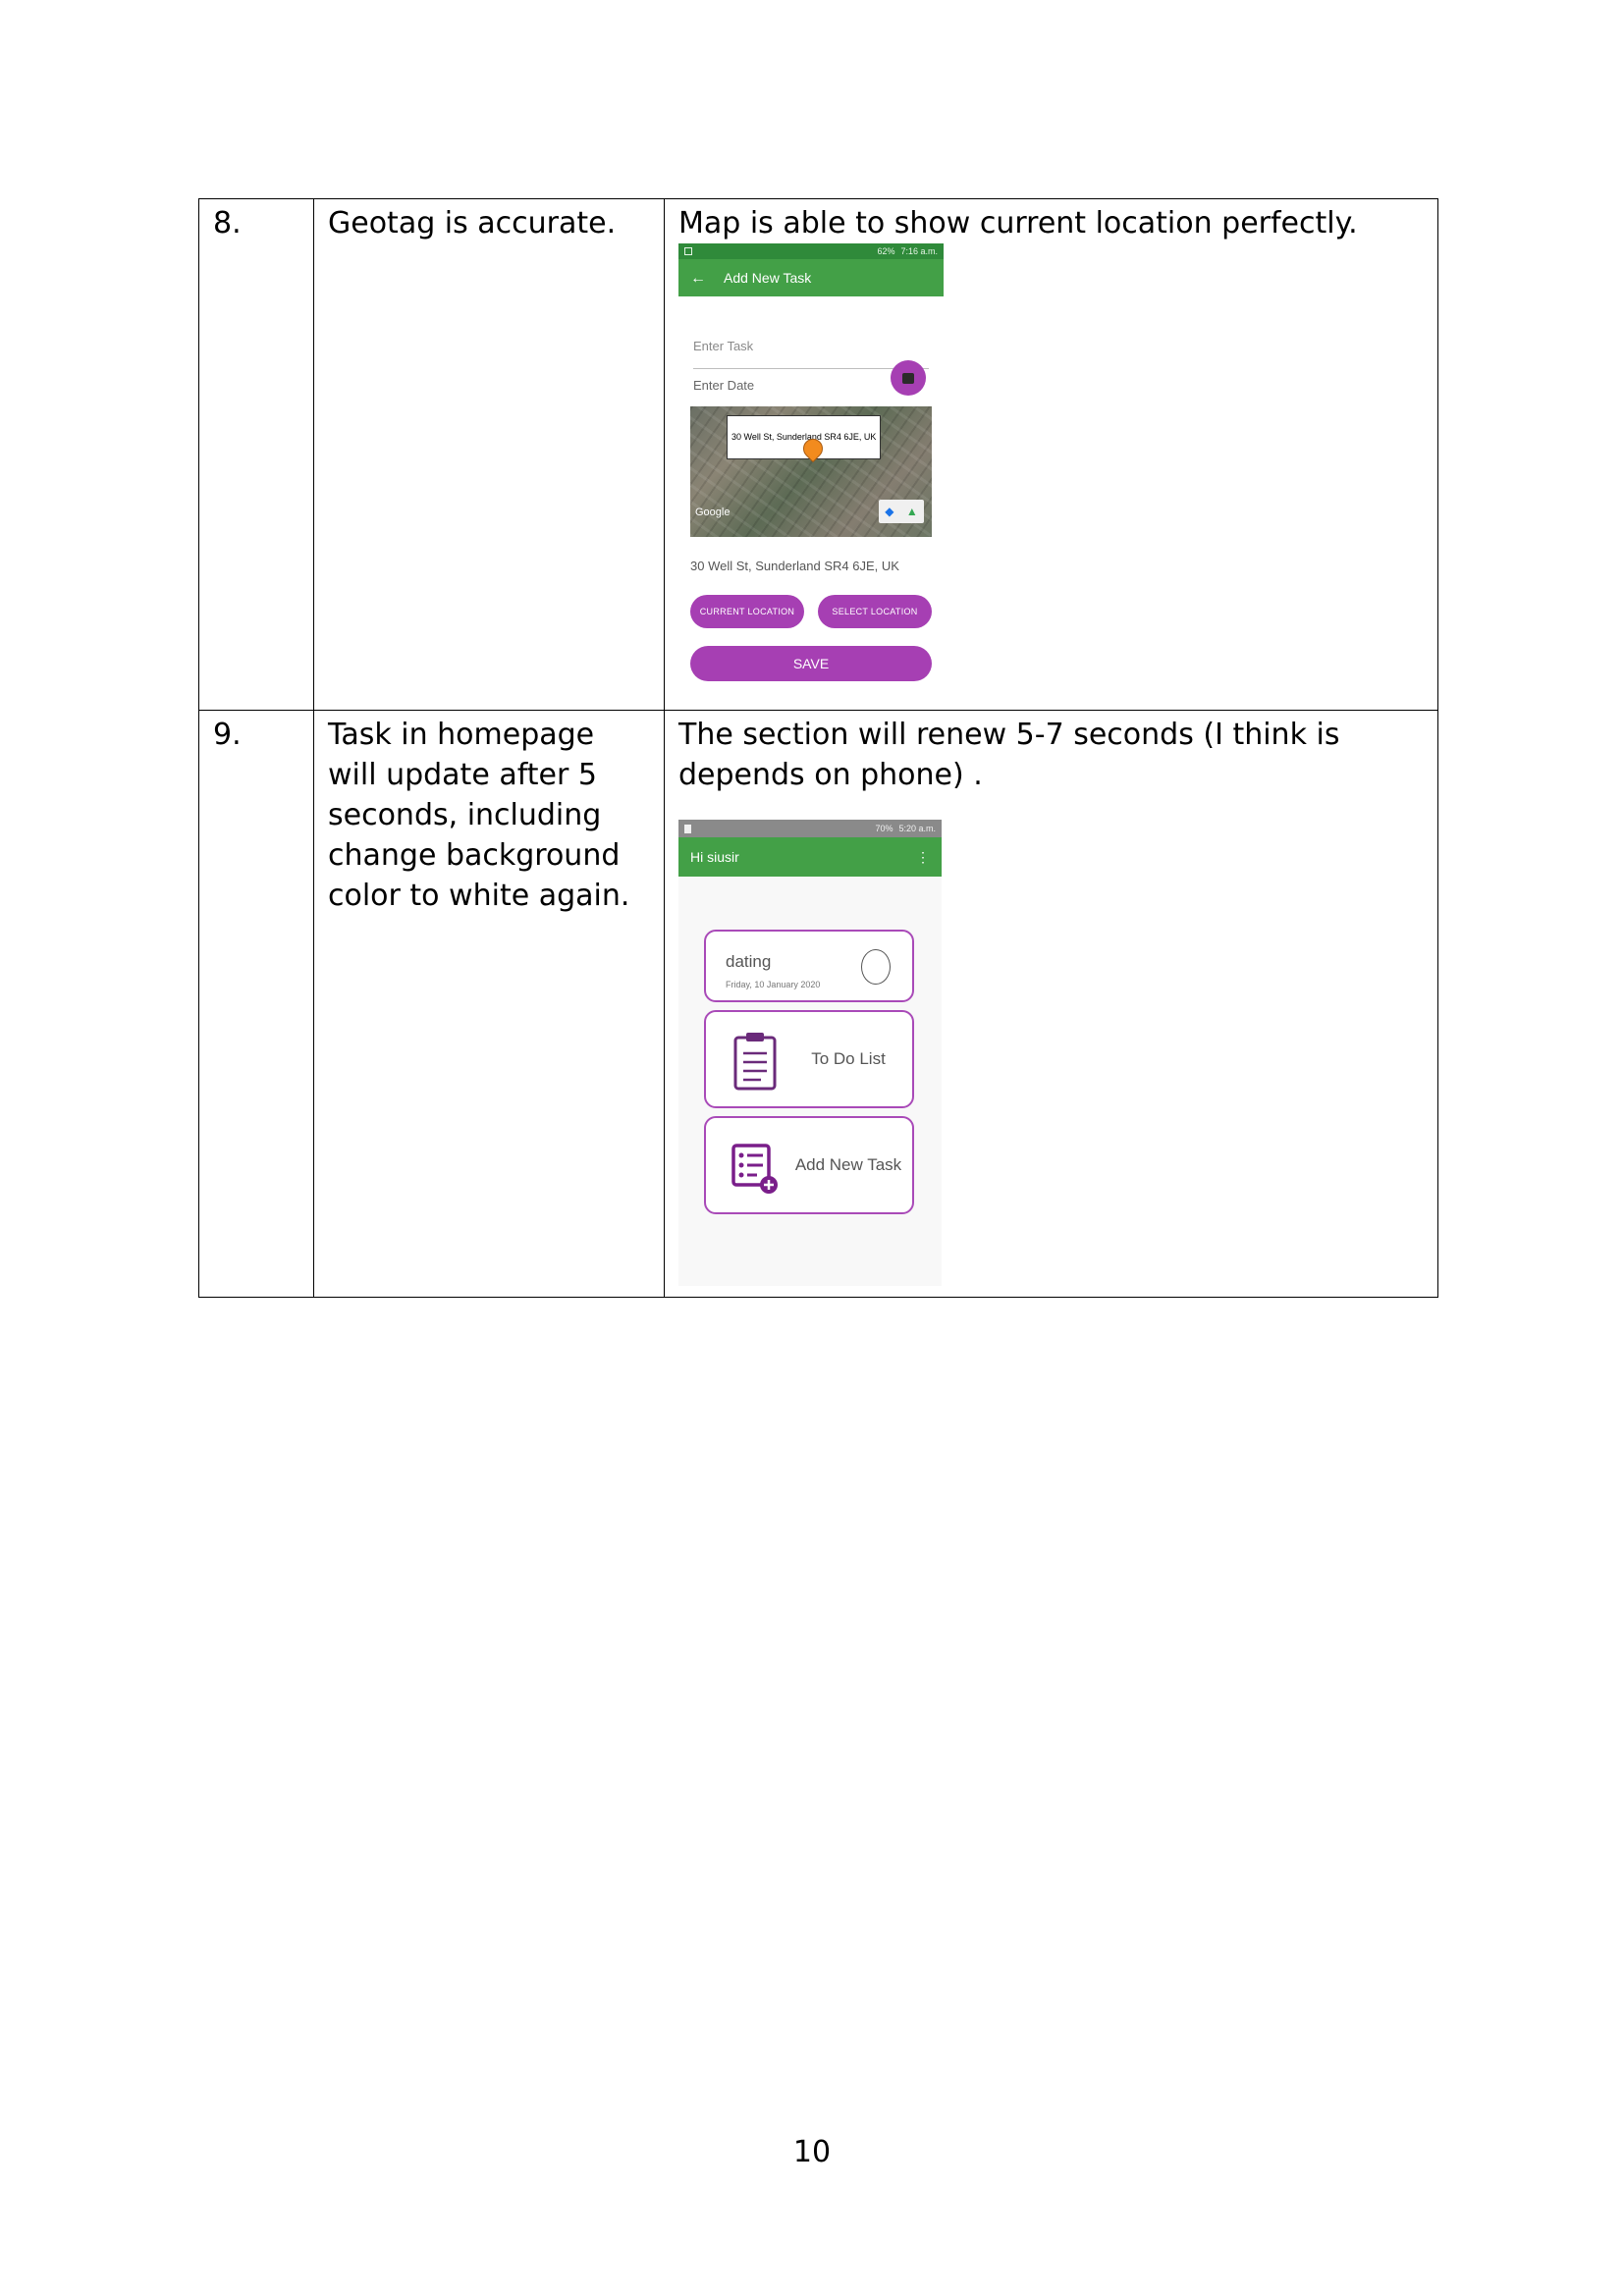  Describe the element at coordinates (698, 278) in the screenshot. I see `back-arrow-icon: ←` at that location.